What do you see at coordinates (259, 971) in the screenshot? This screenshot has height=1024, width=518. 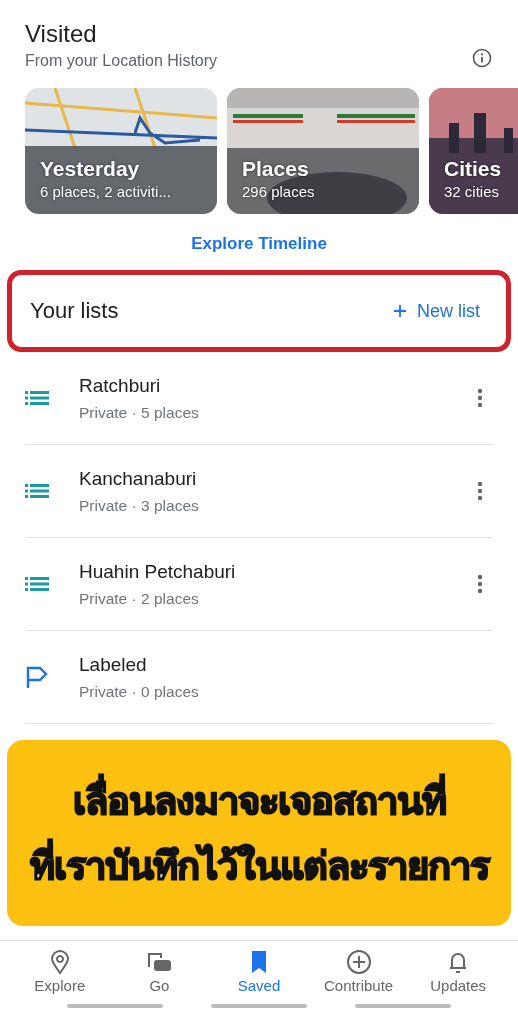 I see `nav-tab: Saved` at bounding box center [259, 971].